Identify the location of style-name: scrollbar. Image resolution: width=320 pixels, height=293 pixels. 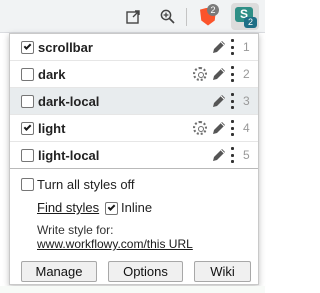
(65, 47).